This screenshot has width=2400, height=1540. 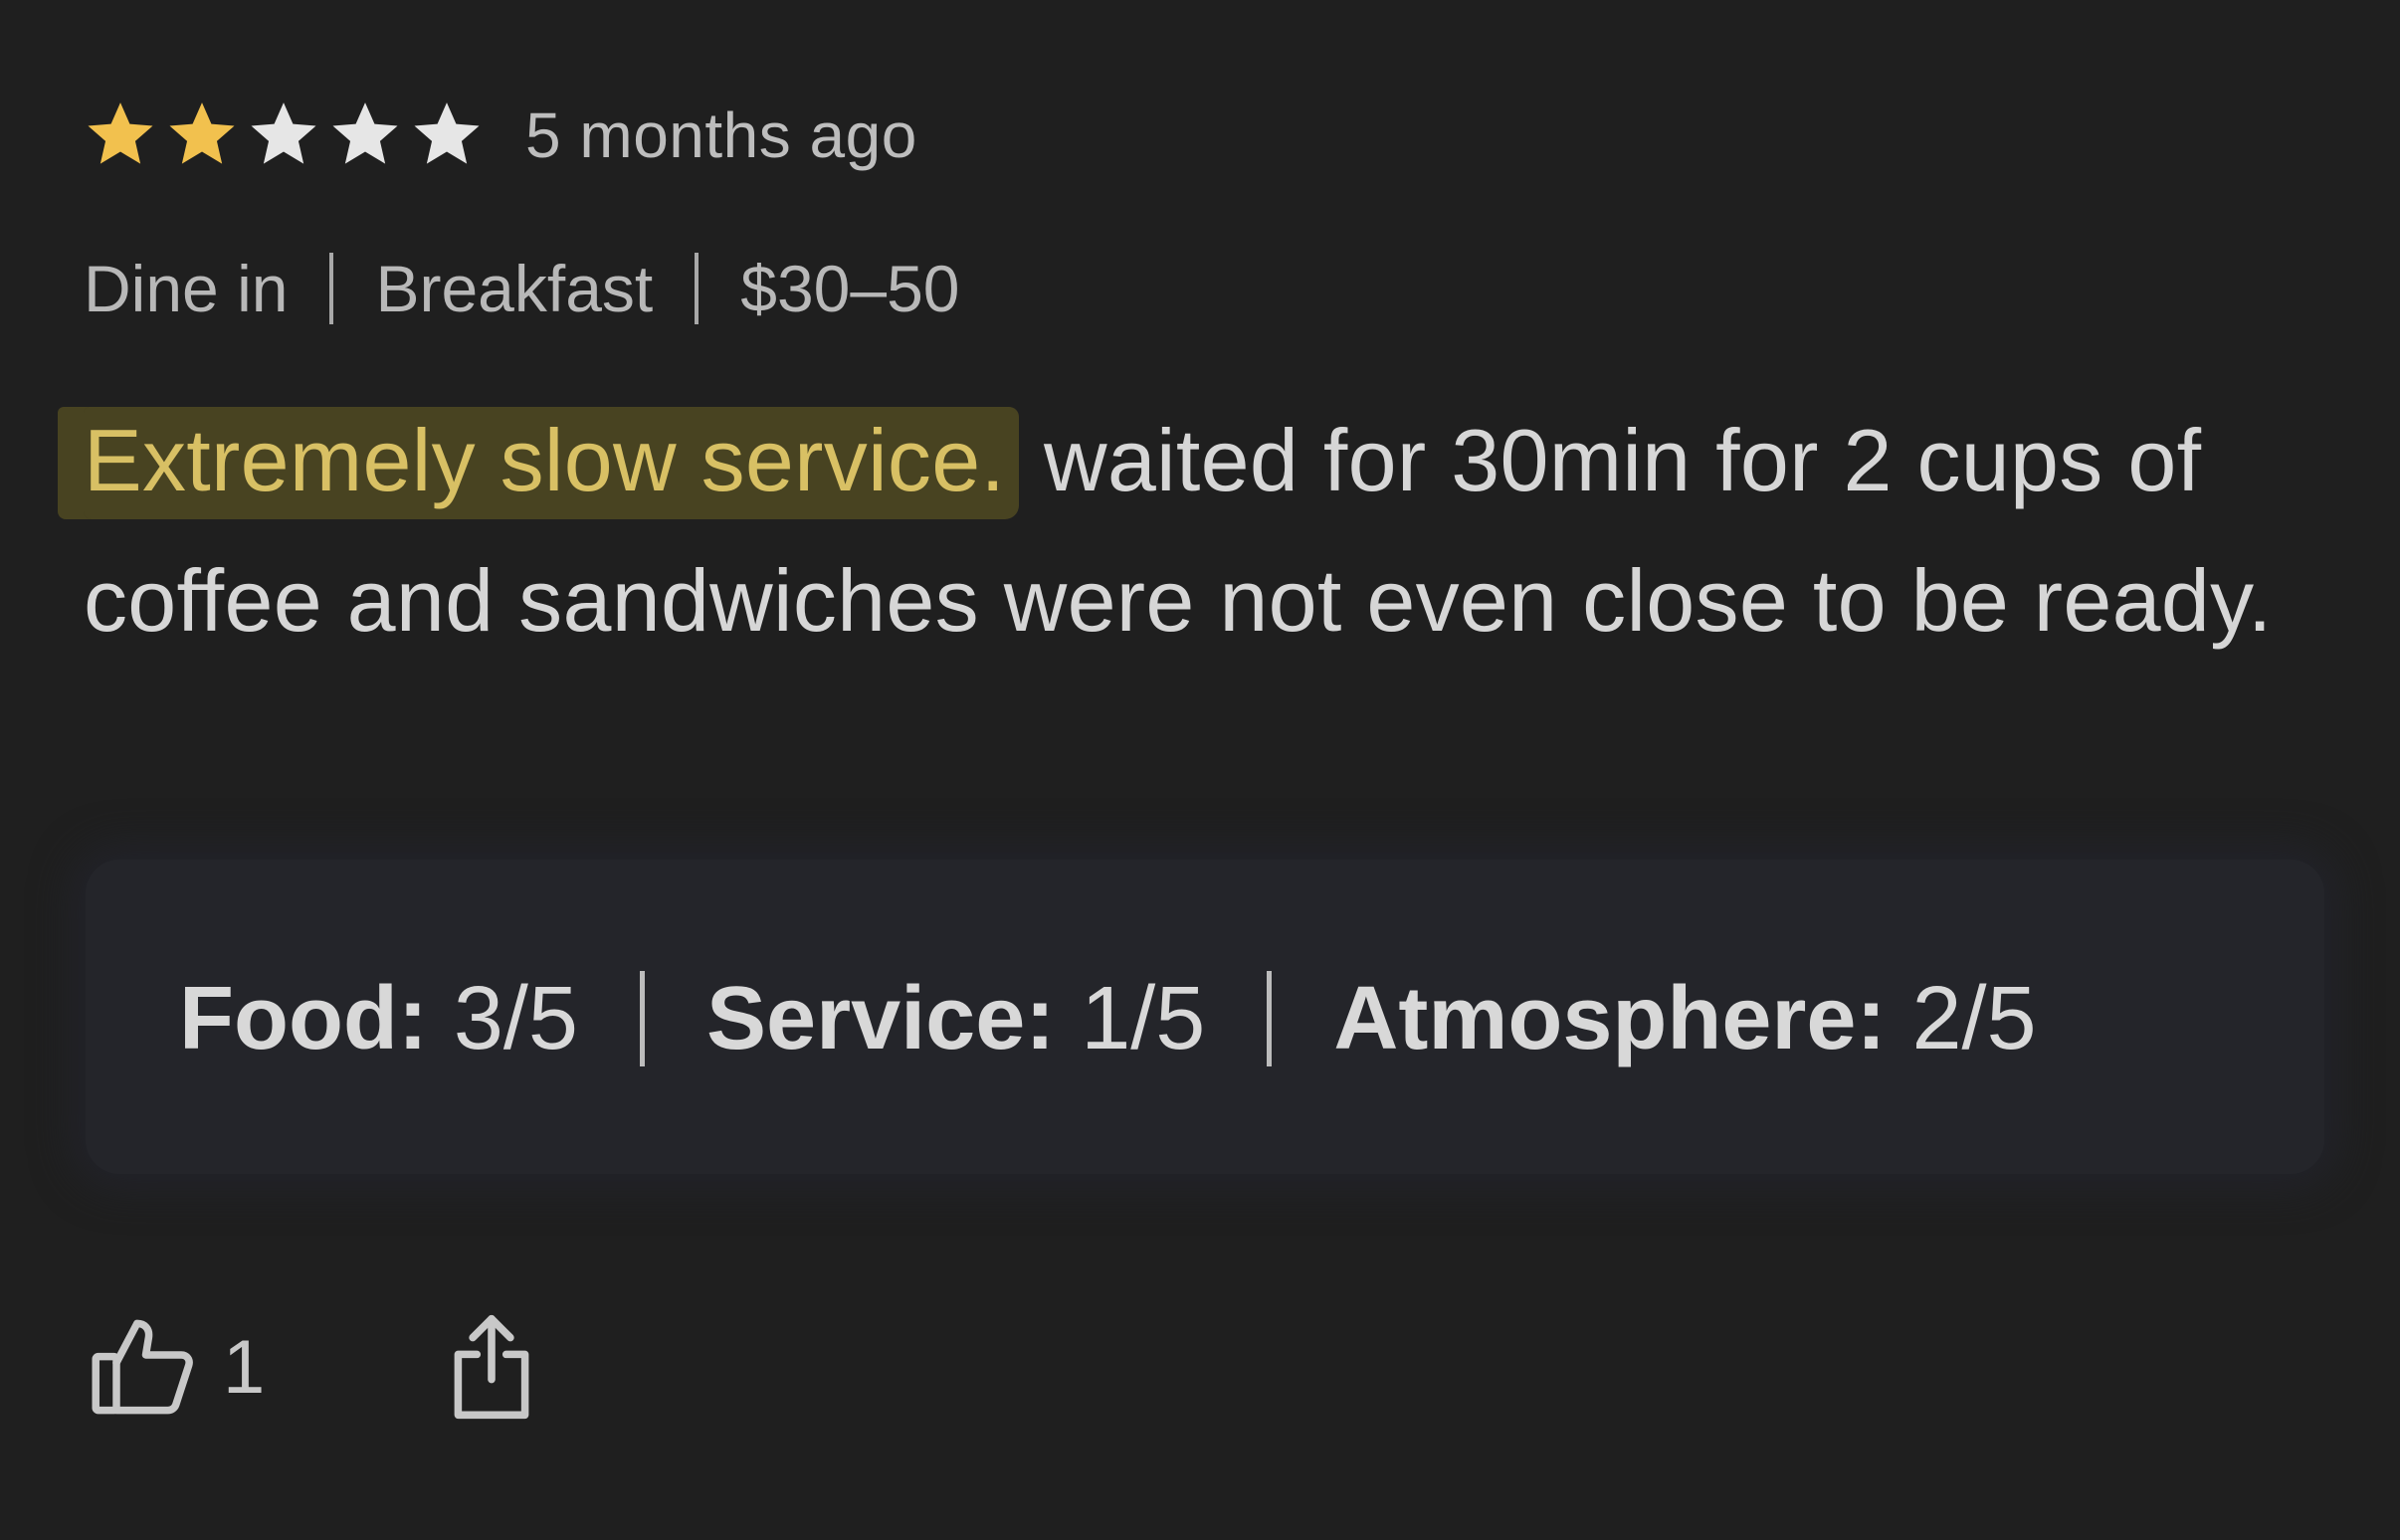 I want to click on service-label: Service:, so click(x=881, y=1018).